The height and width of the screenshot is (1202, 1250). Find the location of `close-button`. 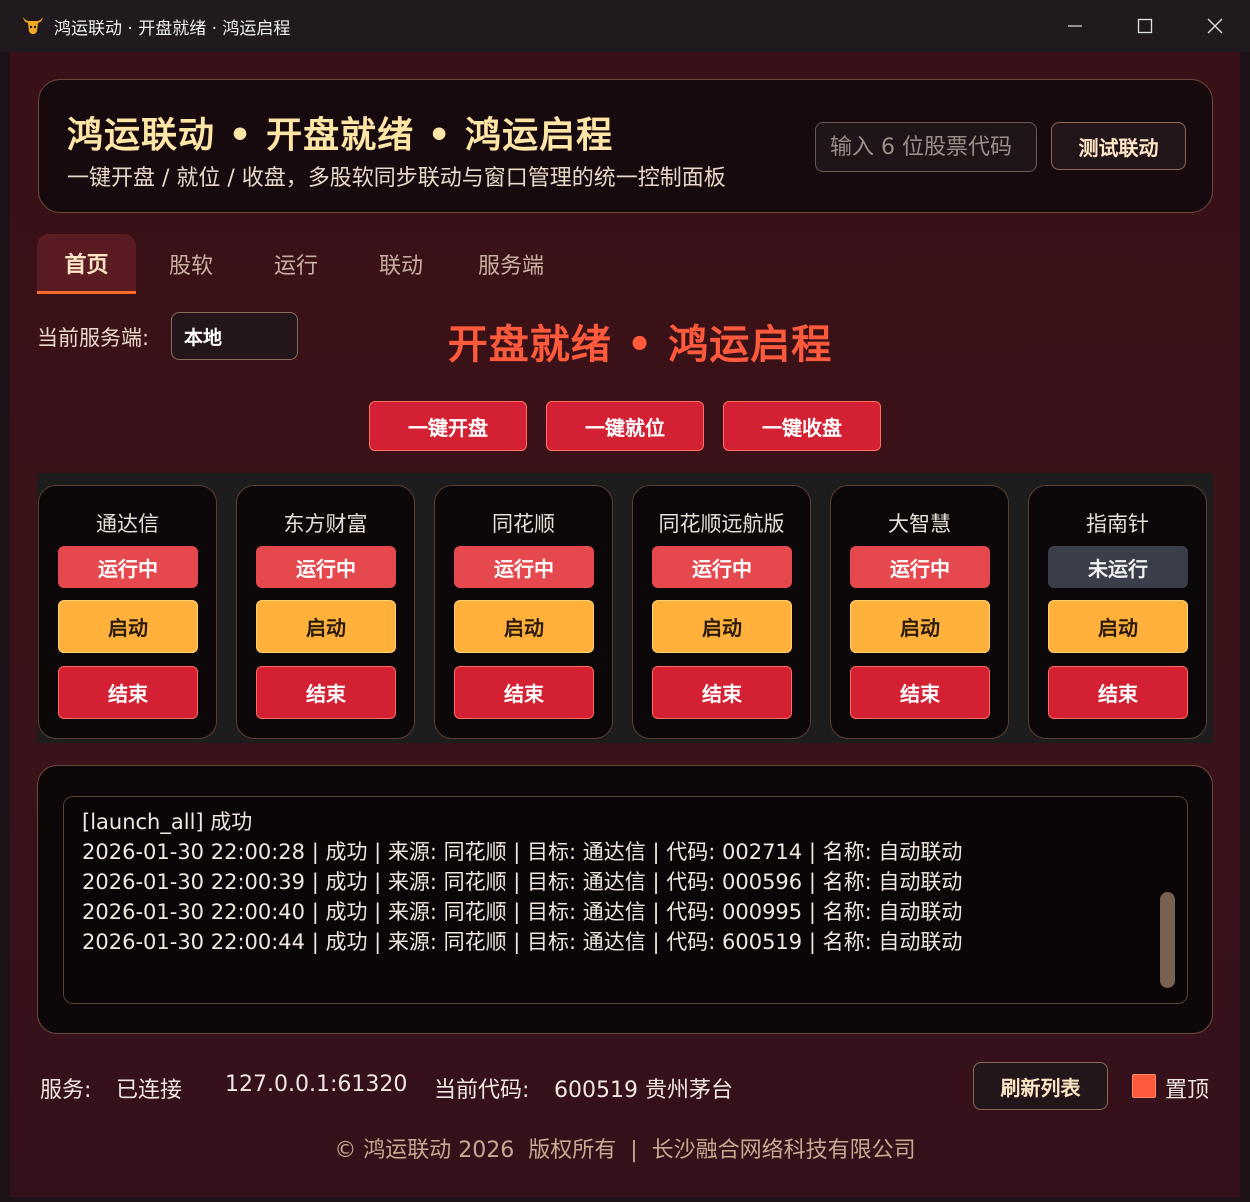

close-button is located at coordinates (1215, 26).